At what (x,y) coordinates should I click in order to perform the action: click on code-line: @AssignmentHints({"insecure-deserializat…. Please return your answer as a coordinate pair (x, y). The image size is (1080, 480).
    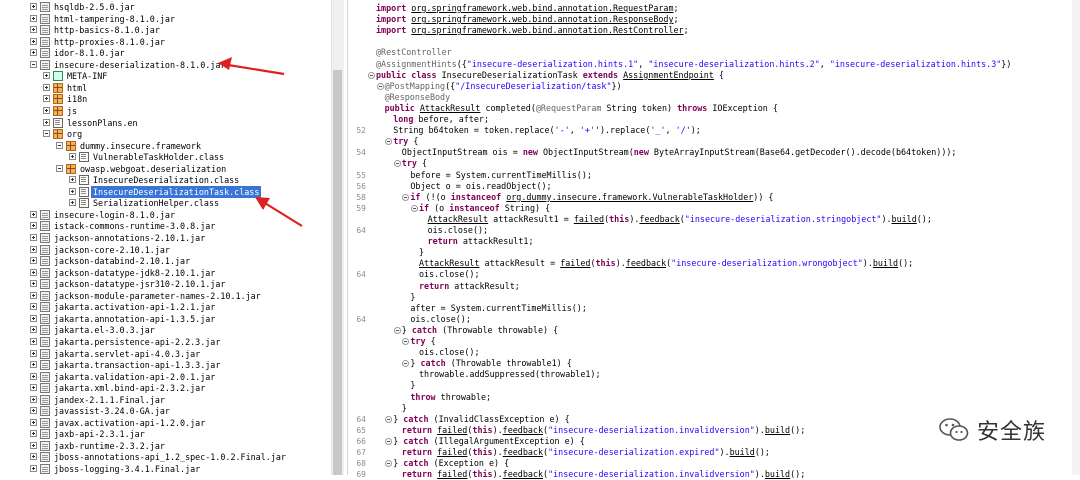
    Looking at the image, I should click on (693, 64).